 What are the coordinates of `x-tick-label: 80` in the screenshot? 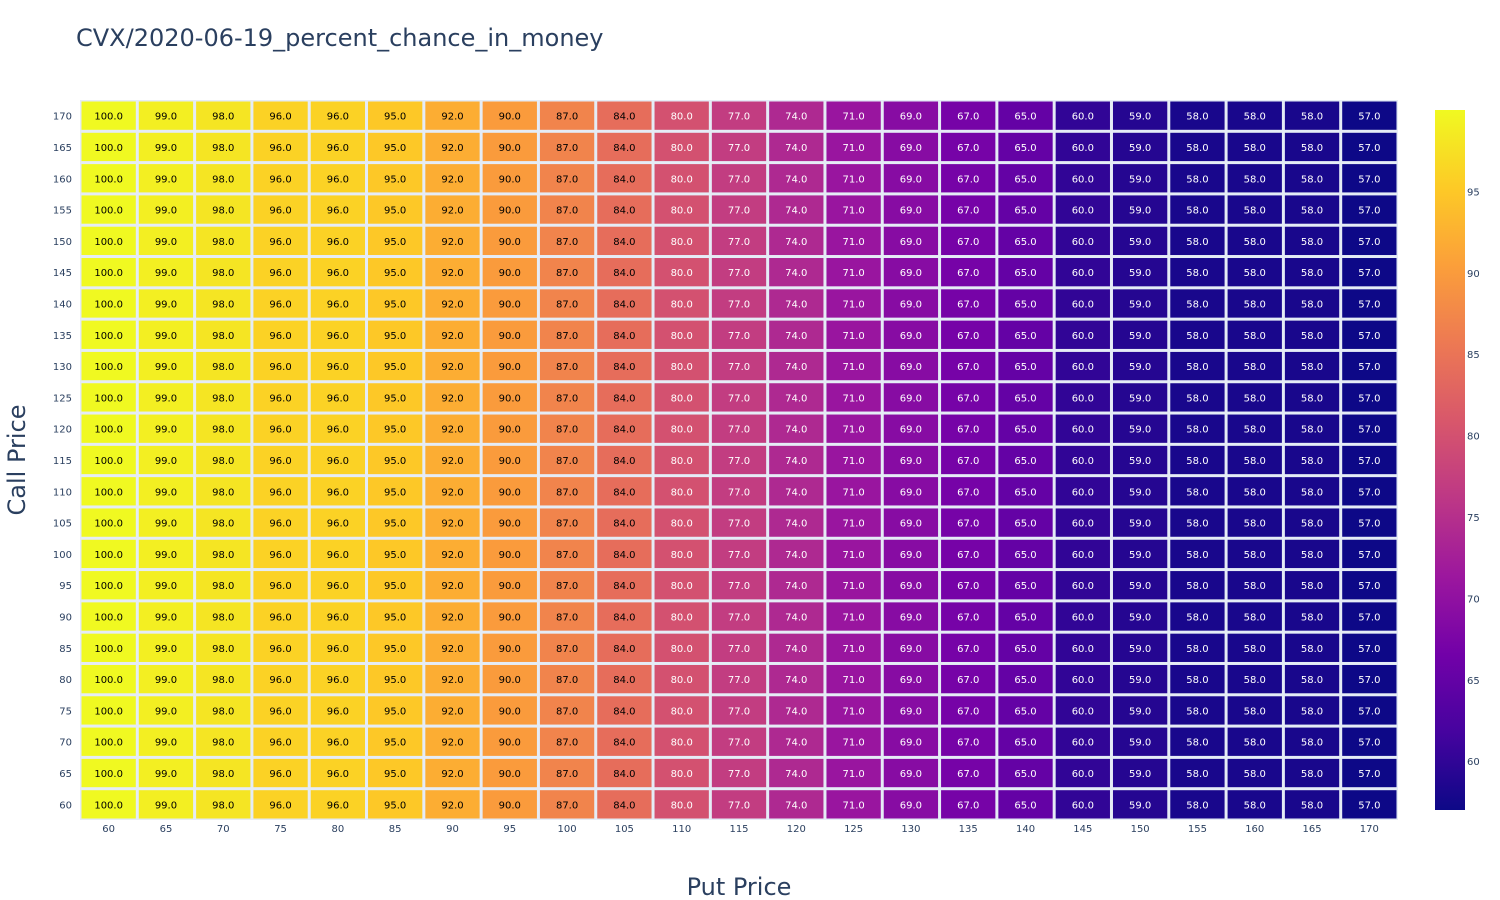 It's located at (338, 829).